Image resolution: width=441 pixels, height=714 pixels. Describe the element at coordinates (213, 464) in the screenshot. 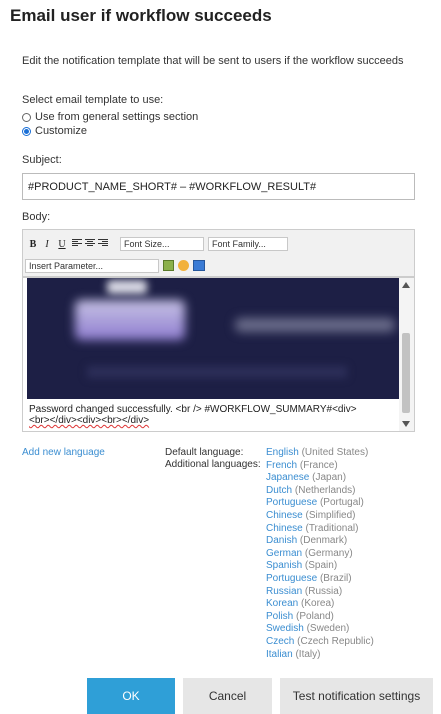

I see `additional-languages-label: Additional languages:` at that location.